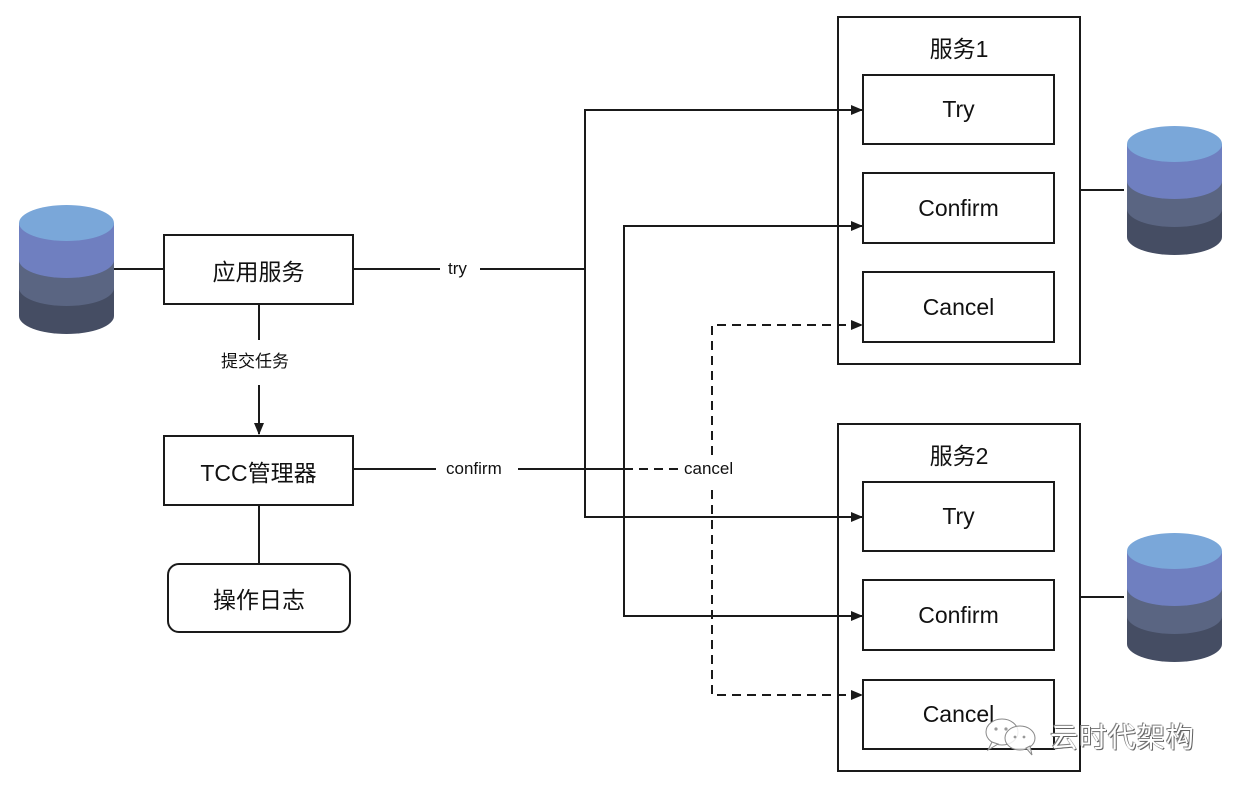  I want to click on service1-try-node: Try, so click(958, 109).